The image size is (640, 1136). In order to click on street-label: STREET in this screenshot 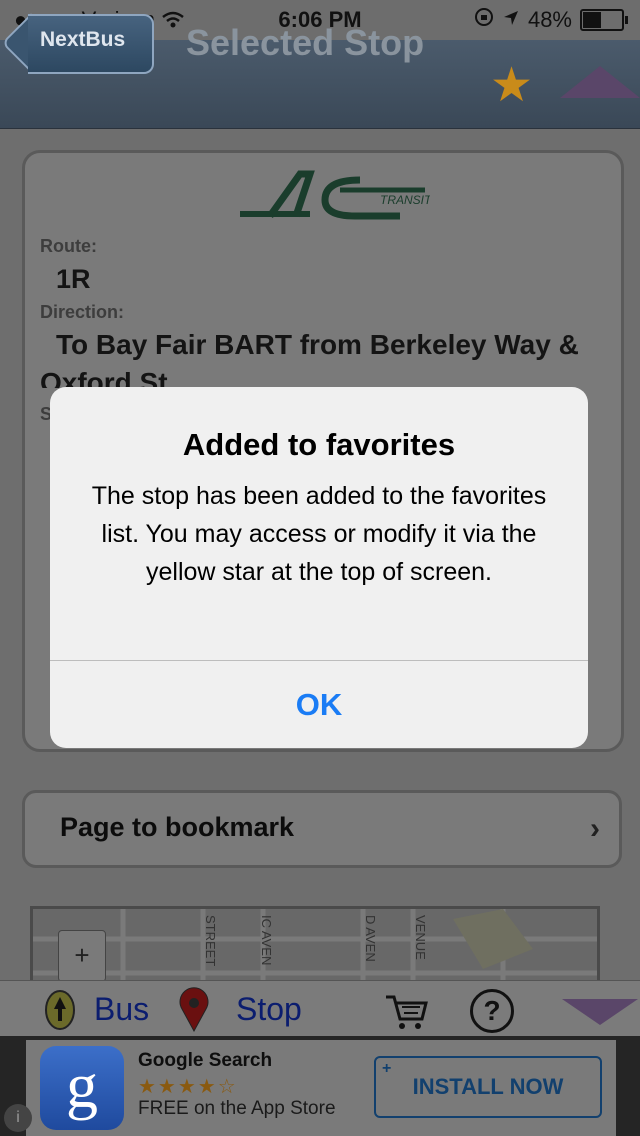, I will do `click(210, 941)`.